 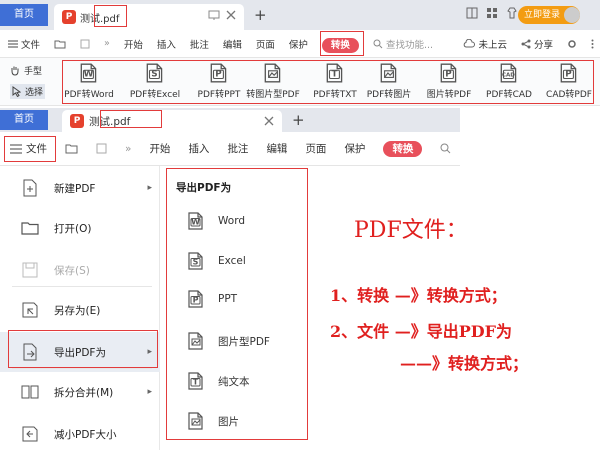 I want to click on svg-text: W, so click(x=195, y=221).